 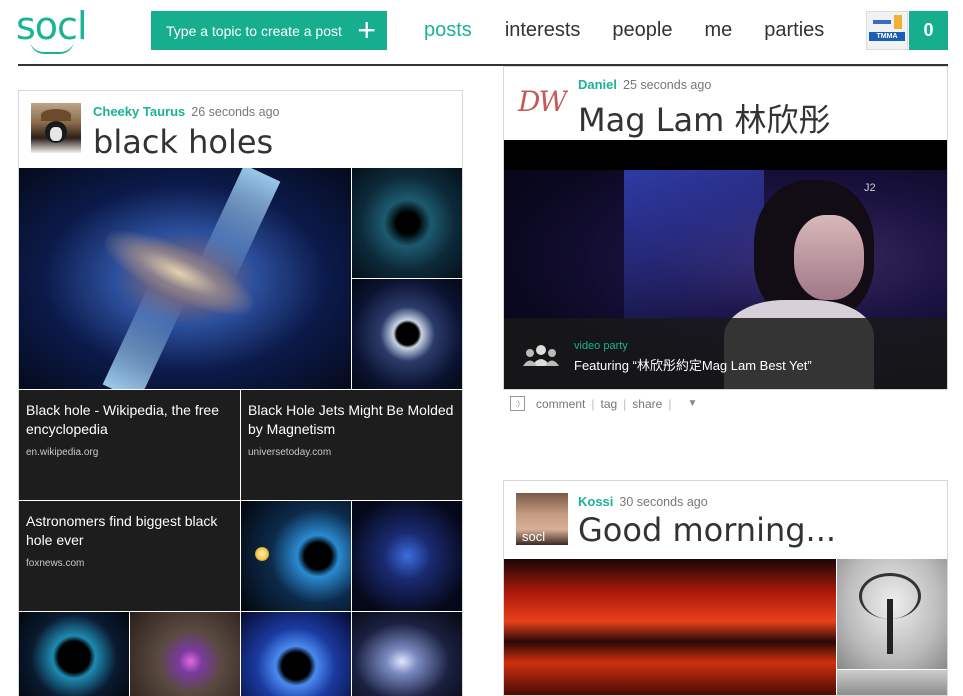 What do you see at coordinates (254, 30) in the screenshot?
I see `create-post-label: Type a topic to create a post` at bounding box center [254, 30].